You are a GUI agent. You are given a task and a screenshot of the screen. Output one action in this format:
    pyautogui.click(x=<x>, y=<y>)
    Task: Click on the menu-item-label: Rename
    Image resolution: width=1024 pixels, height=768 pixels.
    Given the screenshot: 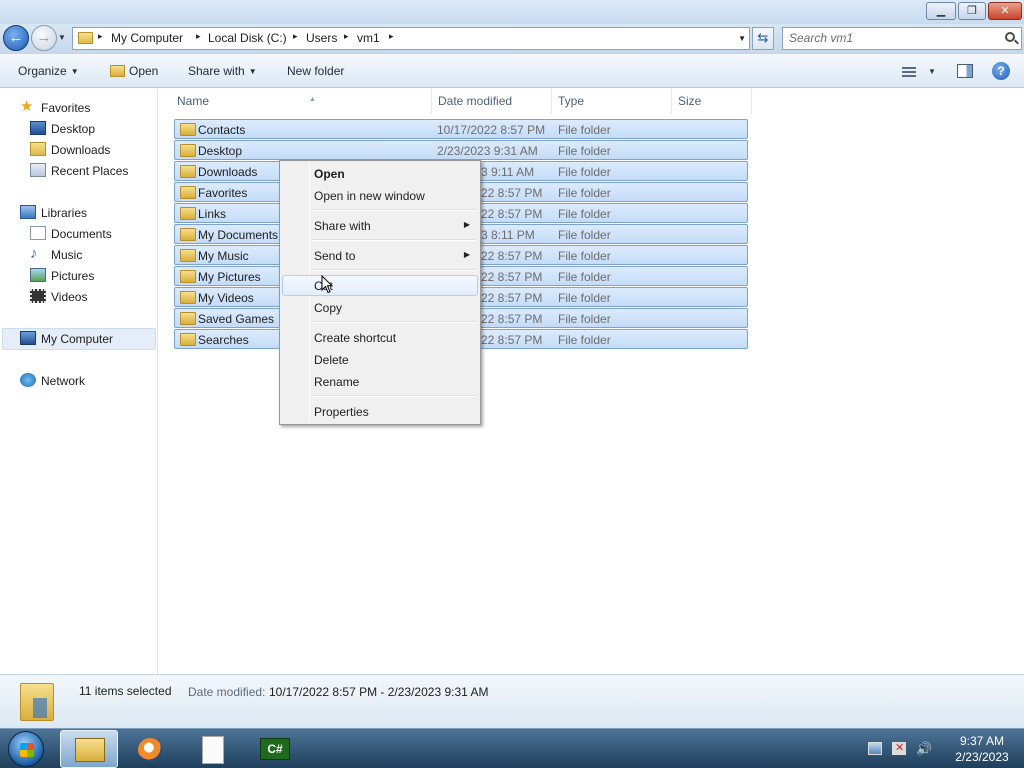 What is the action you would take?
    pyautogui.click(x=337, y=382)
    